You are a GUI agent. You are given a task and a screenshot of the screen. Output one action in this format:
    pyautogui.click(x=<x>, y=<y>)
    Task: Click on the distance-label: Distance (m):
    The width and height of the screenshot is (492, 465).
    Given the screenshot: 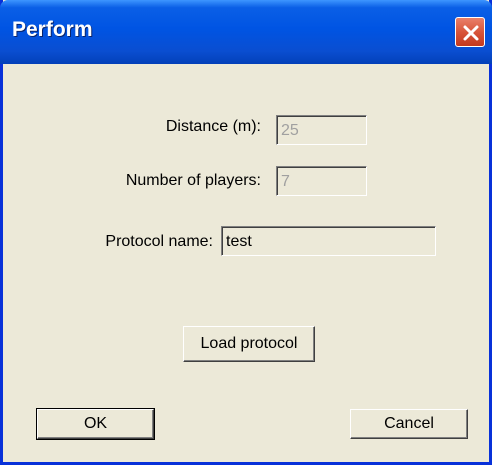 What is the action you would take?
    pyautogui.click(x=213, y=126)
    